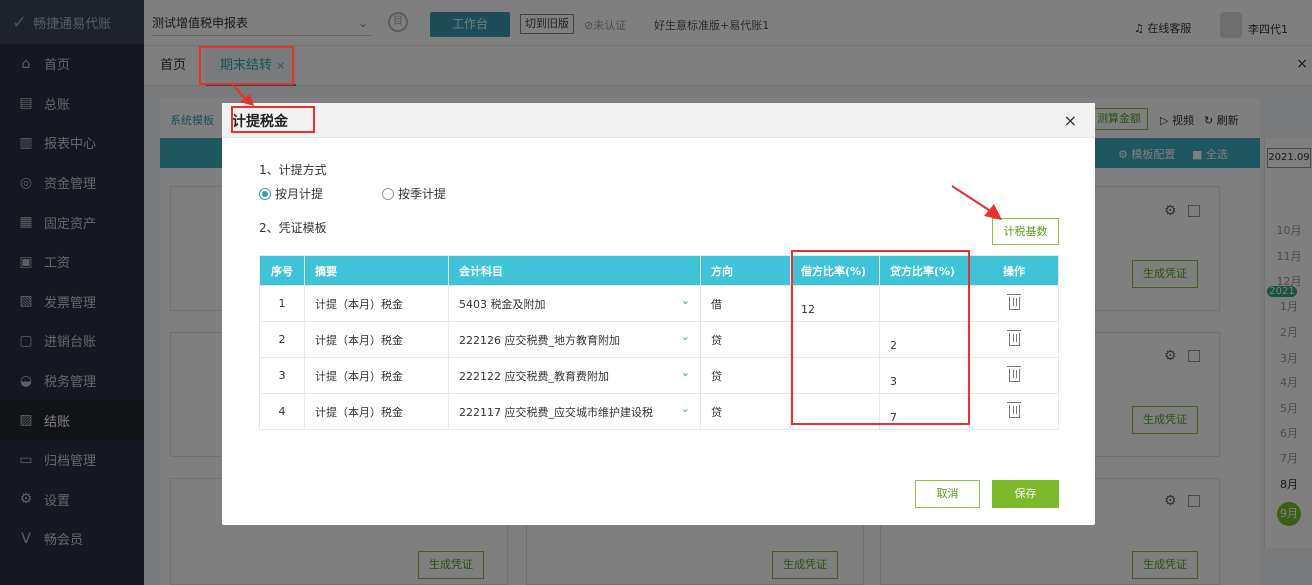  I want to click on table-row: 3 计提（本月）税金 222122 应交税费_教育费附加 ⌄ 贷 3, so click(659, 375).